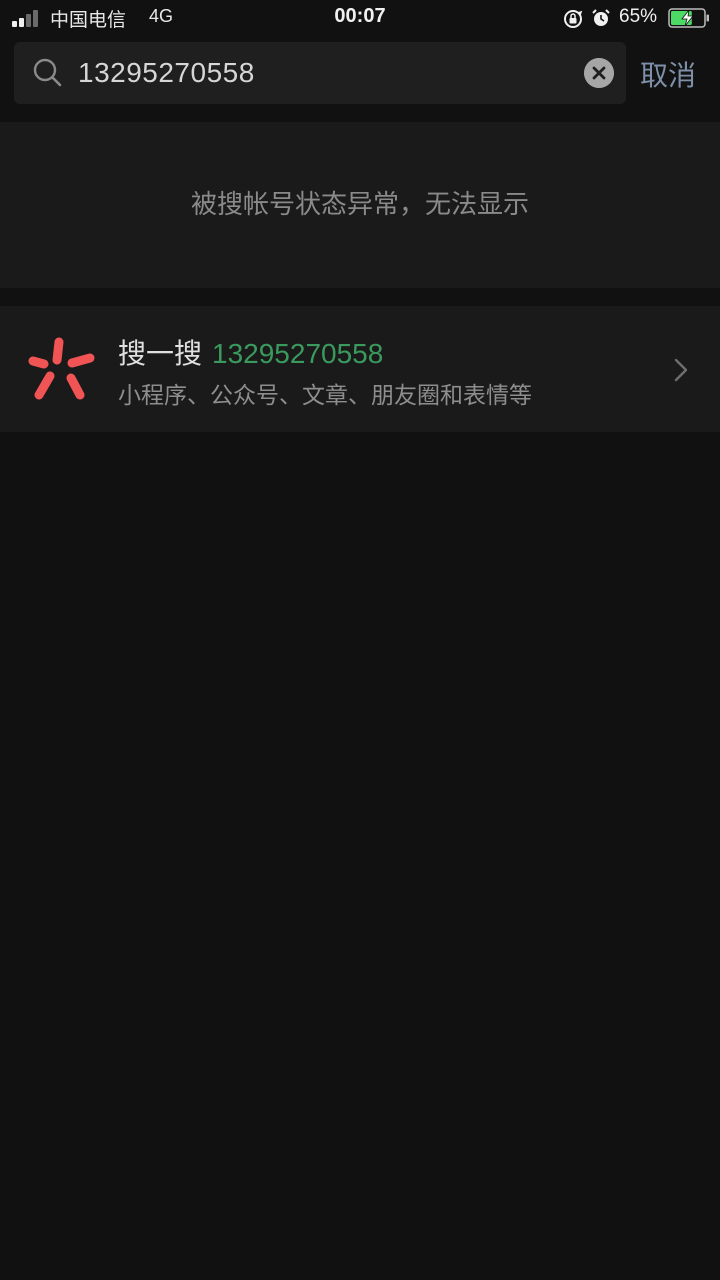 Image resolution: width=720 pixels, height=1280 pixels. I want to click on battery-percent: 65%, so click(638, 16).